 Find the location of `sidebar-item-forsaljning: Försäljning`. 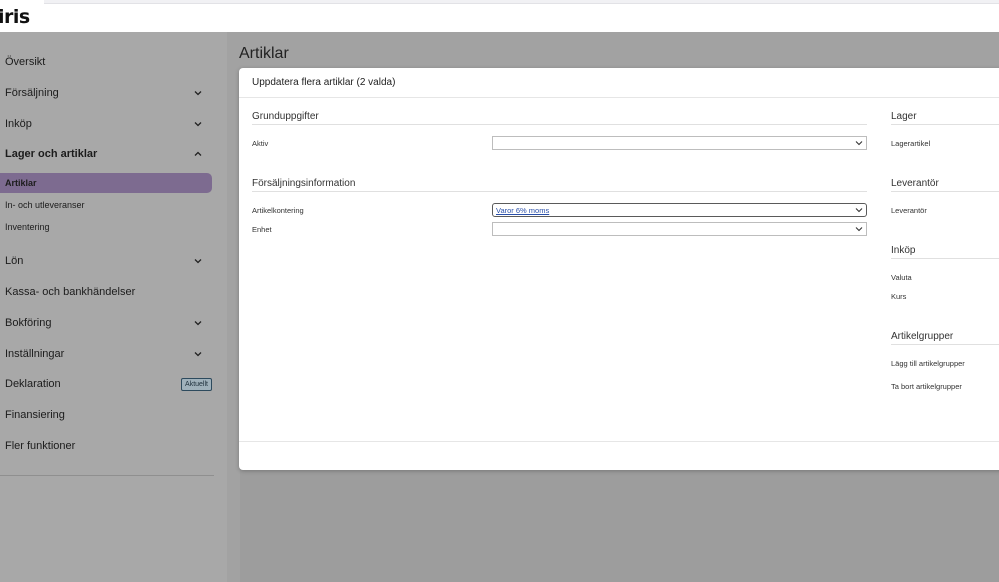

sidebar-item-forsaljning: Försäljning is located at coordinates (109, 93).